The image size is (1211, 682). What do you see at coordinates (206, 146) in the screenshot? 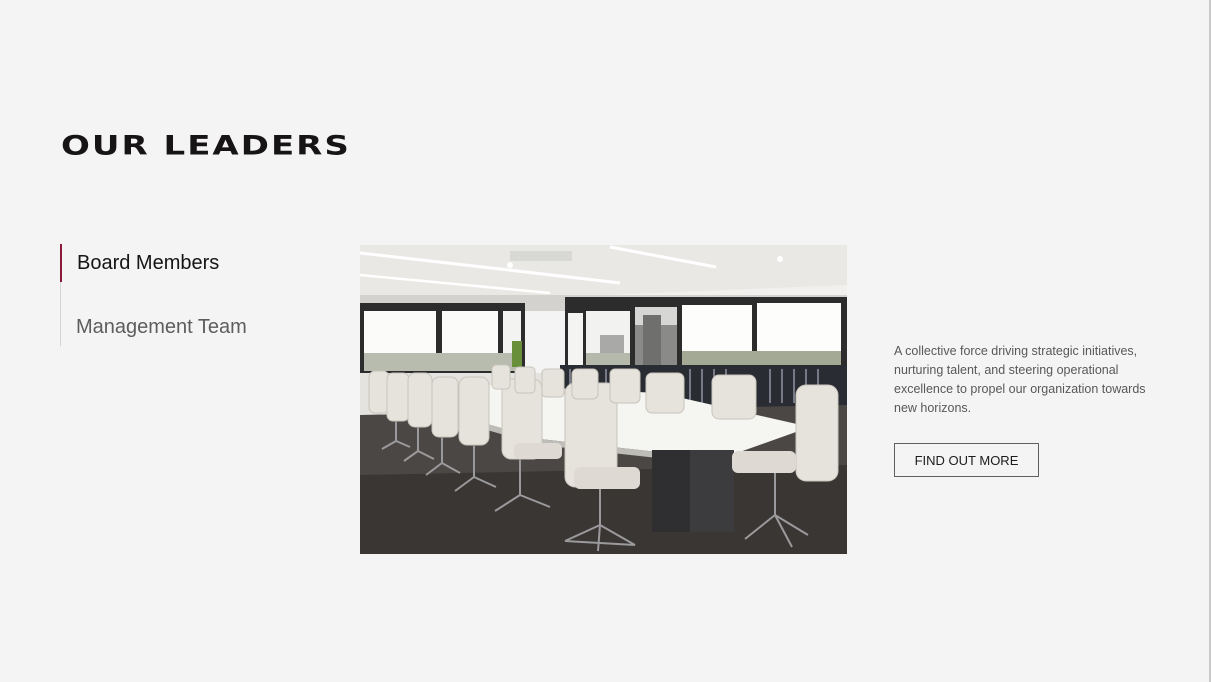
I see `section-title: OUR LEADERS` at bounding box center [206, 146].